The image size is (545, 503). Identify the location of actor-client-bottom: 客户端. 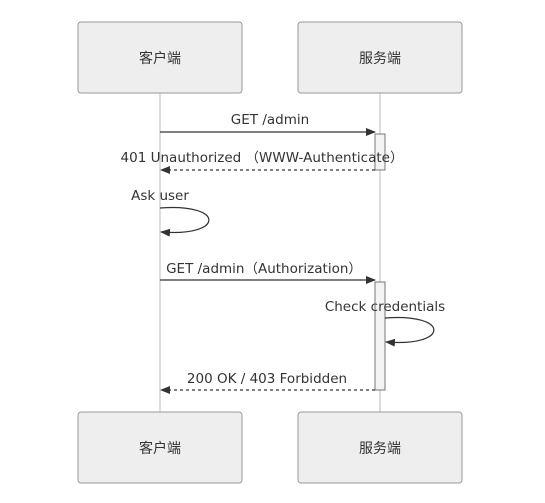
(160, 447).